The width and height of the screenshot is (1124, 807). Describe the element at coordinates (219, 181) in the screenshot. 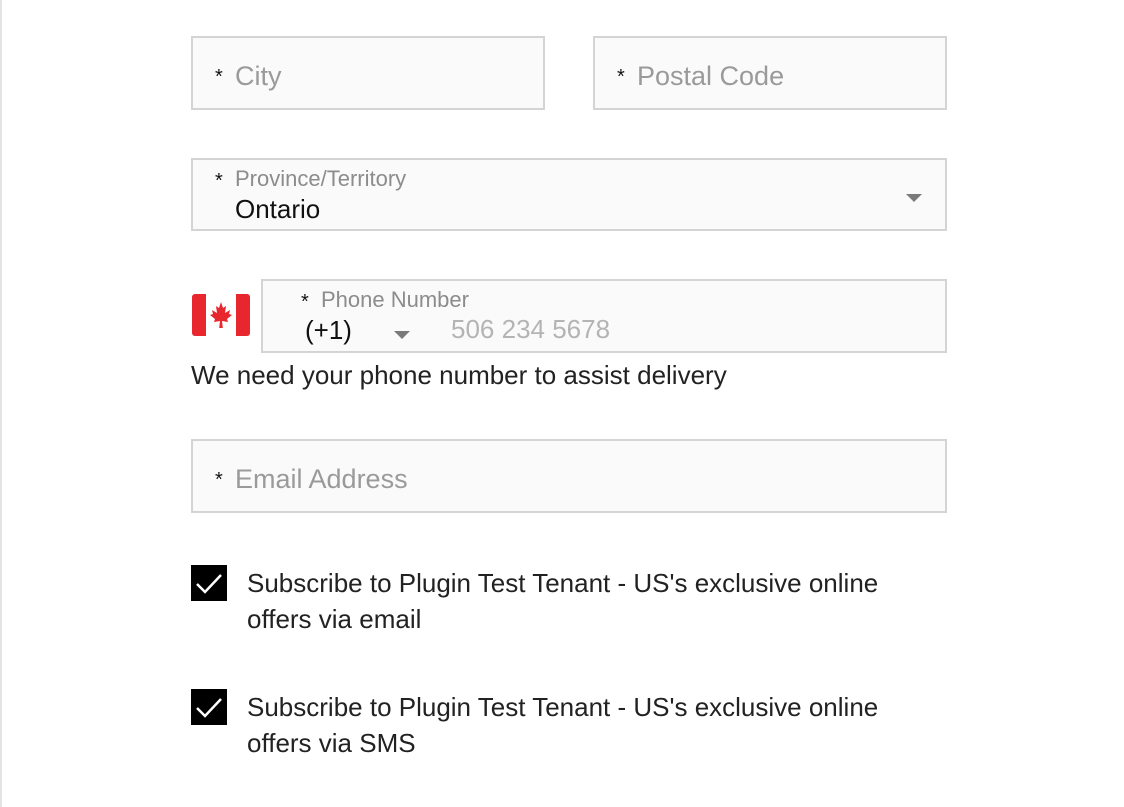

I see `province-required-mark: *` at that location.